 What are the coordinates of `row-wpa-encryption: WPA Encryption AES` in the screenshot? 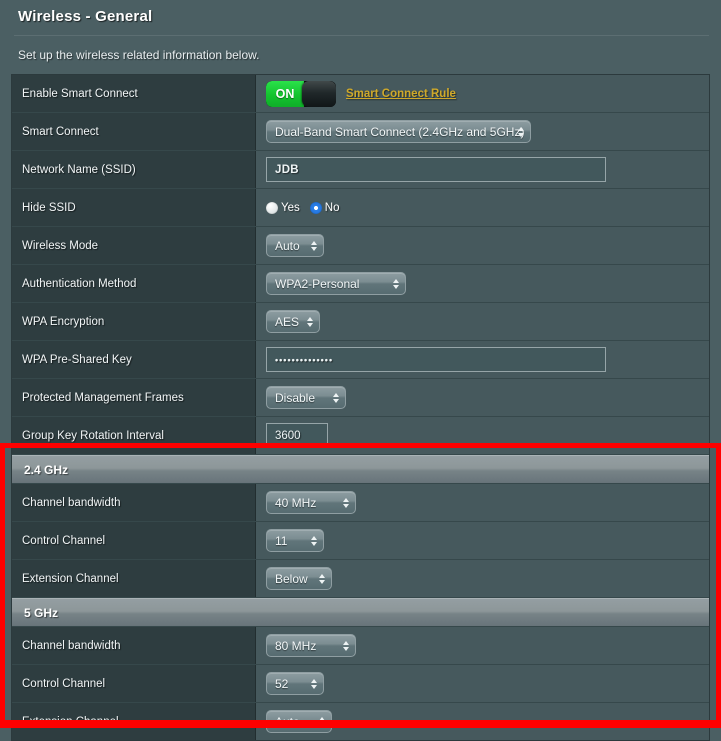 It's located at (360, 322).